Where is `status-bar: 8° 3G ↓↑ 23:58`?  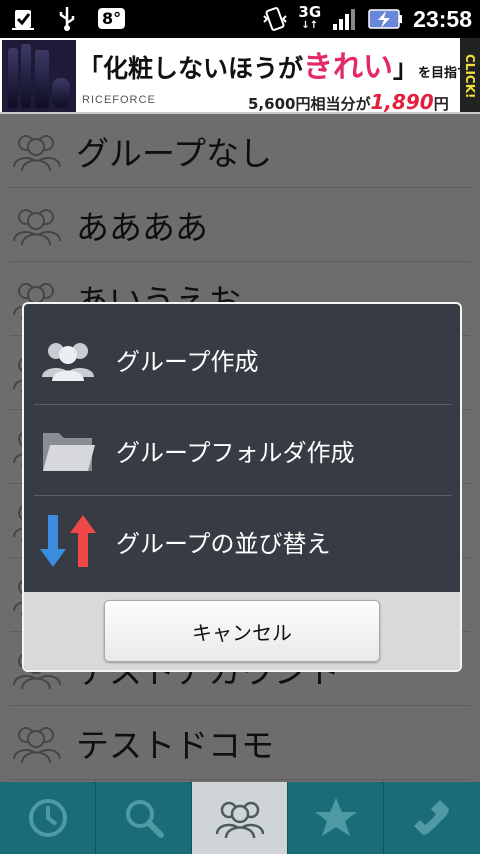 status-bar: 8° 3G ↓↑ 23:58 is located at coordinates (240, 19).